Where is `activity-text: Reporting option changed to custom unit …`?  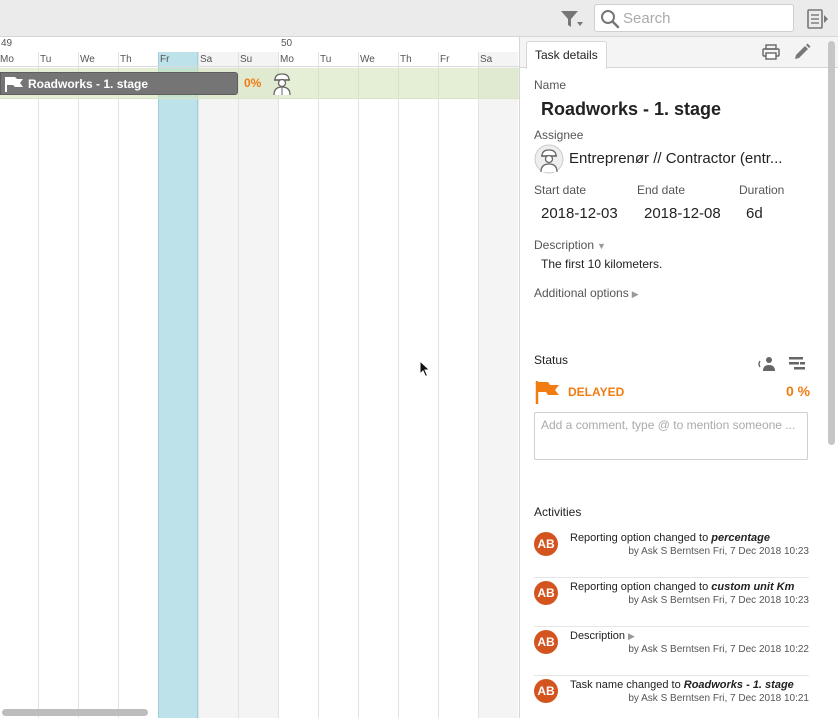 activity-text: Reporting option changed to custom unit … is located at coordinates (682, 587).